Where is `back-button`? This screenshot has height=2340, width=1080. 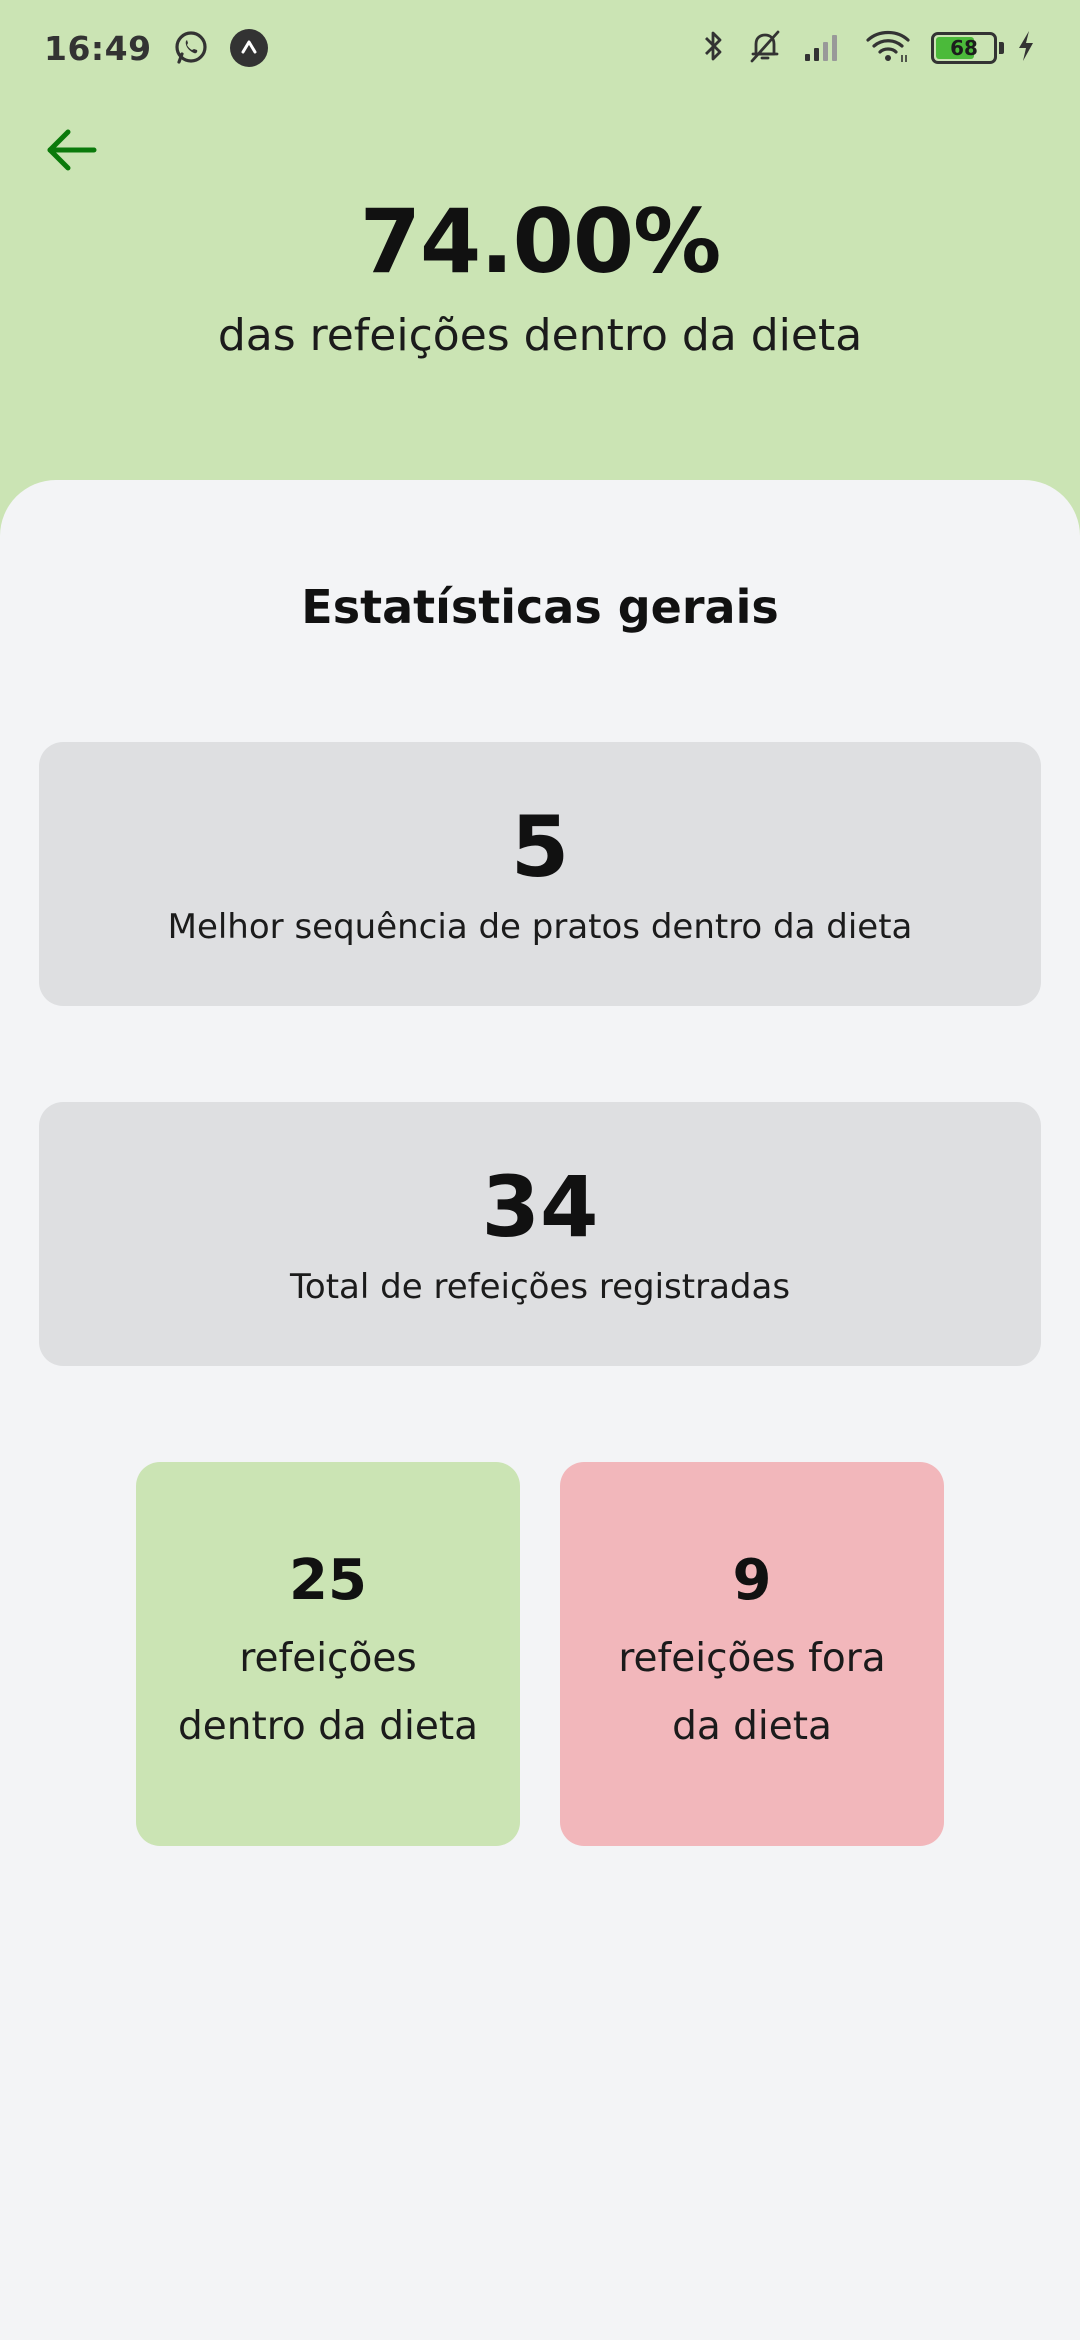
back-button is located at coordinates (72, 150).